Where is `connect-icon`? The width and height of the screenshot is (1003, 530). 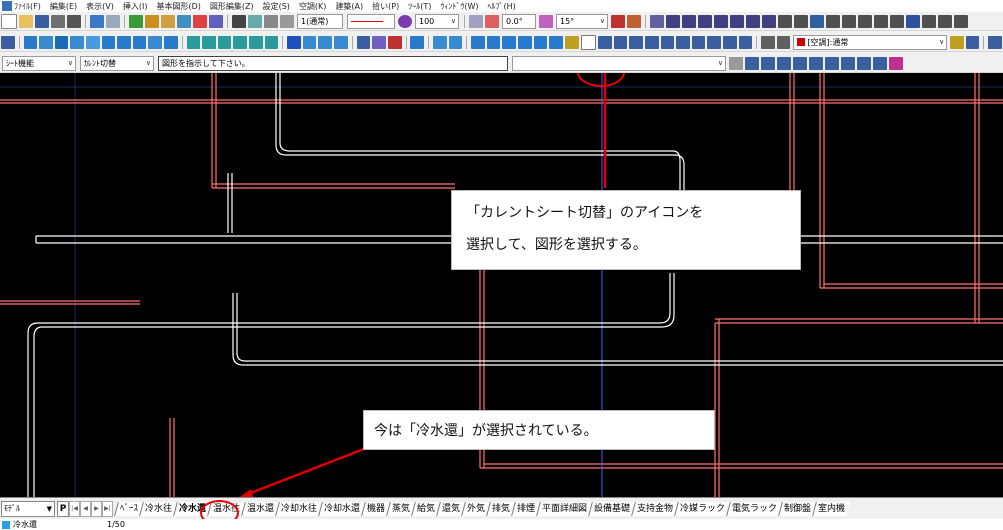 connect-icon is located at coordinates (913, 21).